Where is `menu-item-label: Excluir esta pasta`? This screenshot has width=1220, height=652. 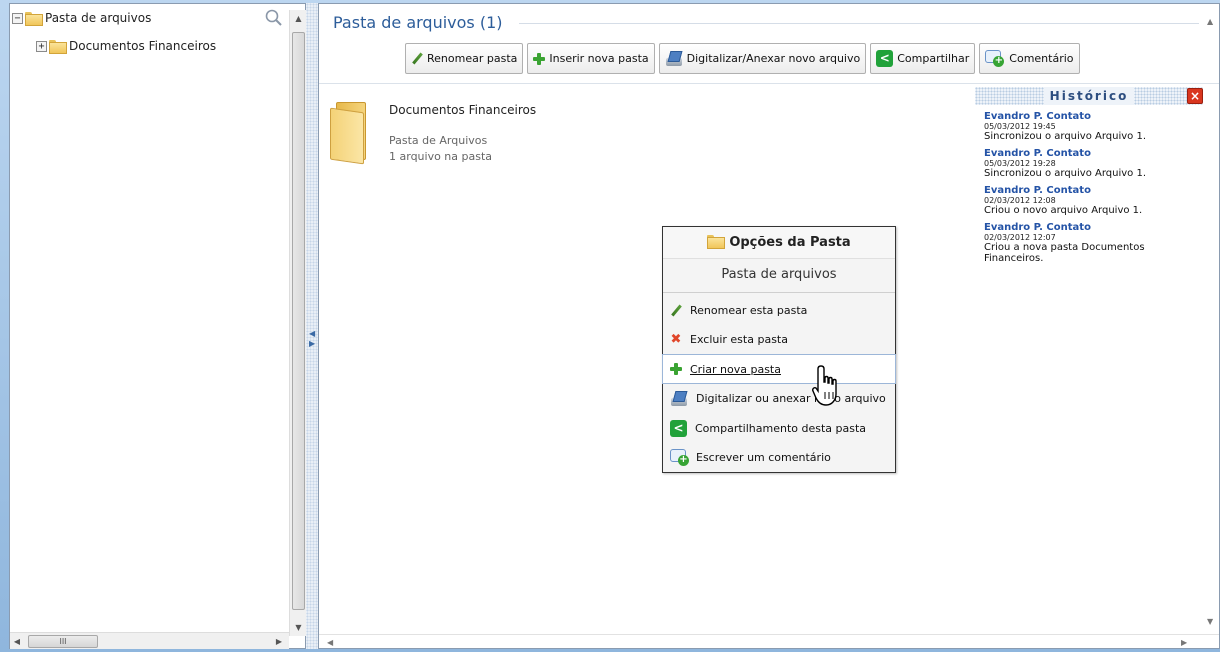 menu-item-label: Excluir esta pasta is located at coordinates (739, 339).